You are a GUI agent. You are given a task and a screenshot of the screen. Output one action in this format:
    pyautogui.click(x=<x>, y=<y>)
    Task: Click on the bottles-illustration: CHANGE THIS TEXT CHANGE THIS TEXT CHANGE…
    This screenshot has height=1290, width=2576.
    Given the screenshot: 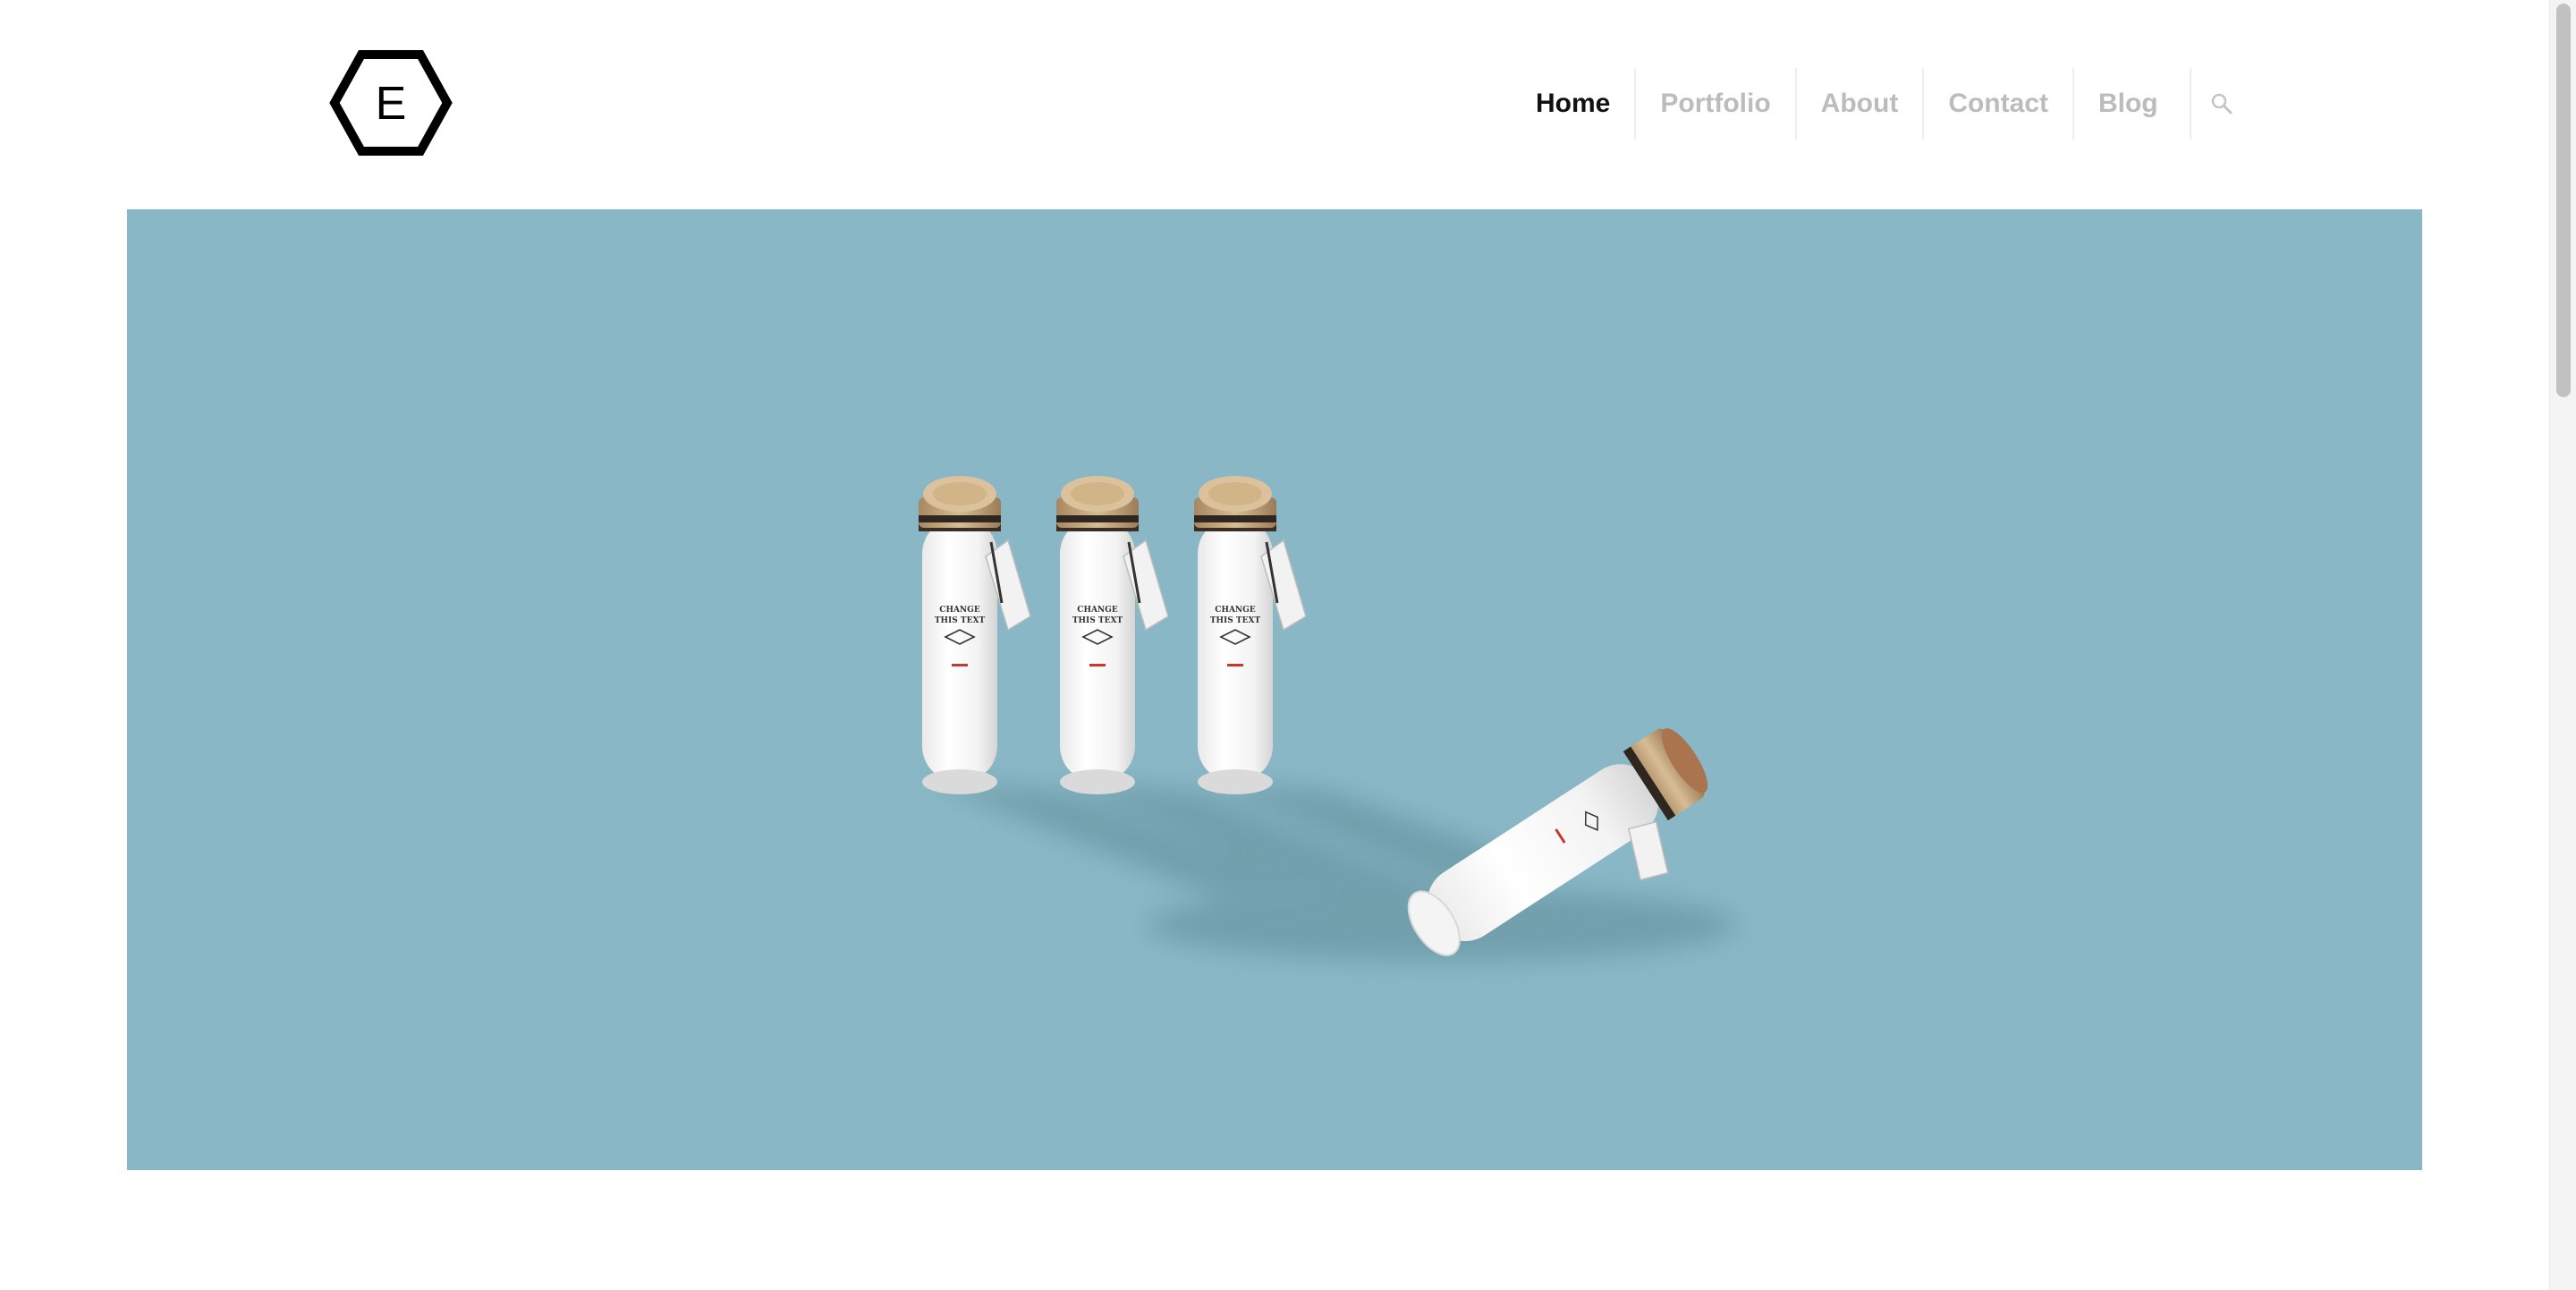 What is the action you would take?
    pyautogui.click(x=1328, y=718)
    